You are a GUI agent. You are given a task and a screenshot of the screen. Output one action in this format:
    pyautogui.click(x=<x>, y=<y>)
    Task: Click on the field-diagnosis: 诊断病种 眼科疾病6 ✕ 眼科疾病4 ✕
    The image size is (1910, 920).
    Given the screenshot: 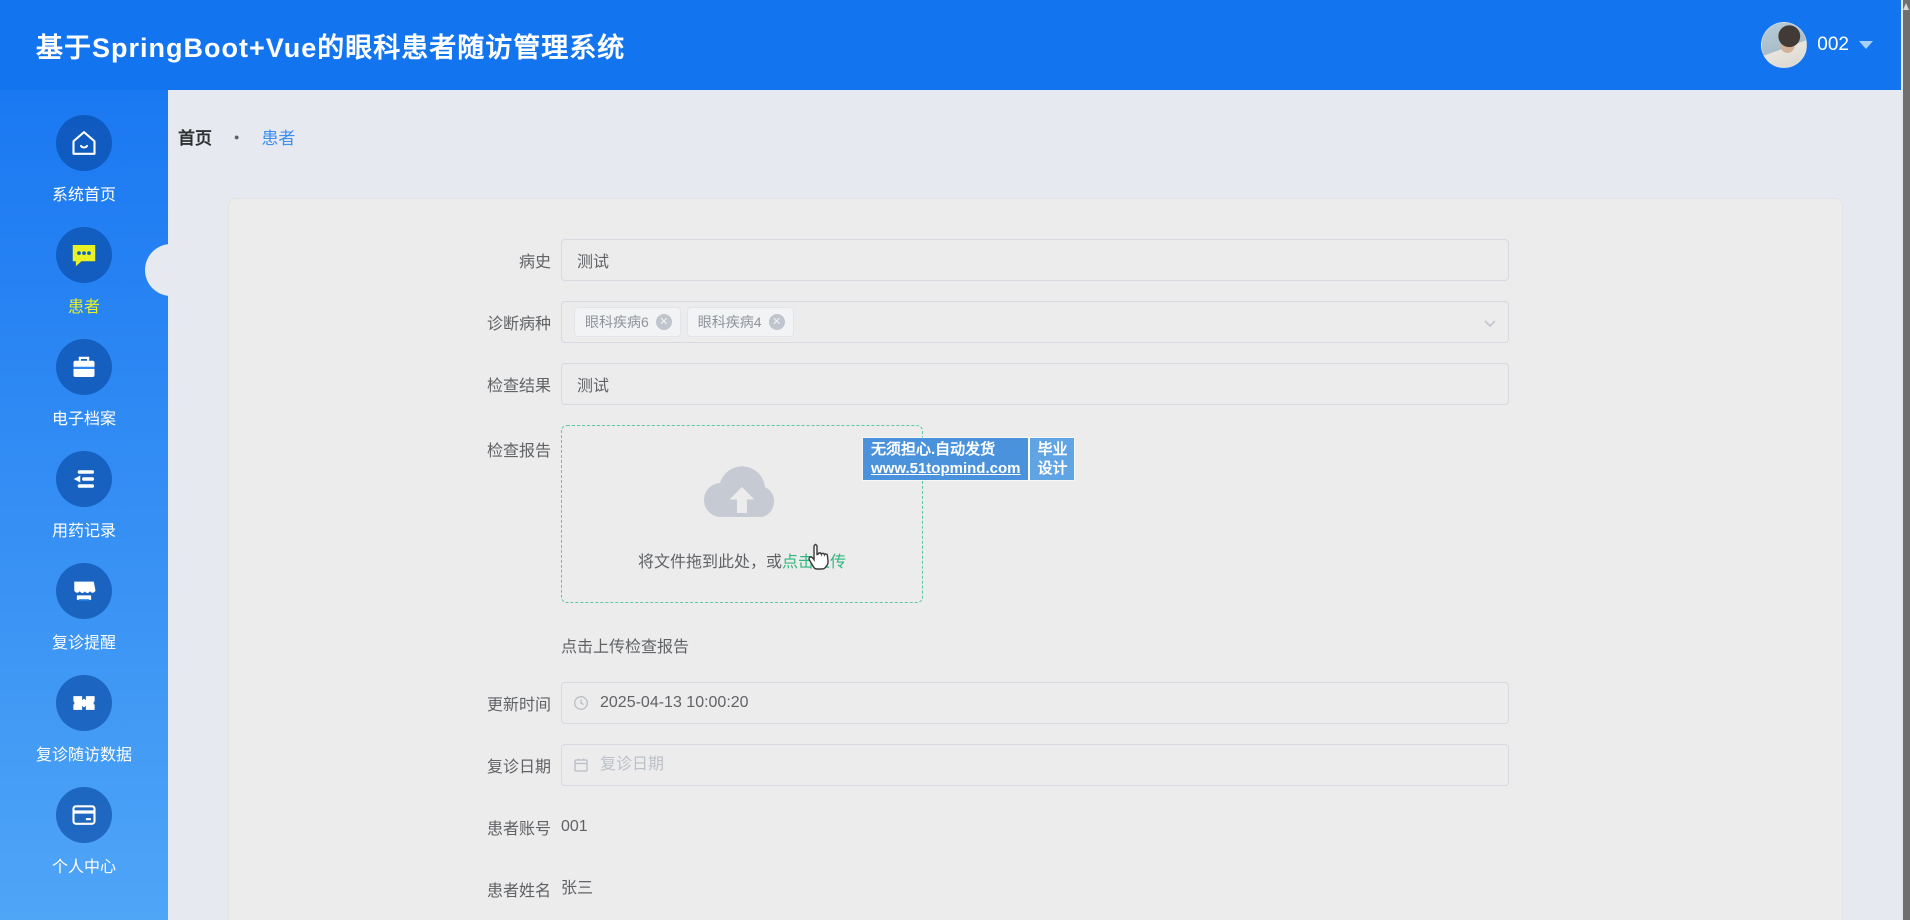 What is the action you would take?
    pyautogui.click(x=1035, y=322)
    